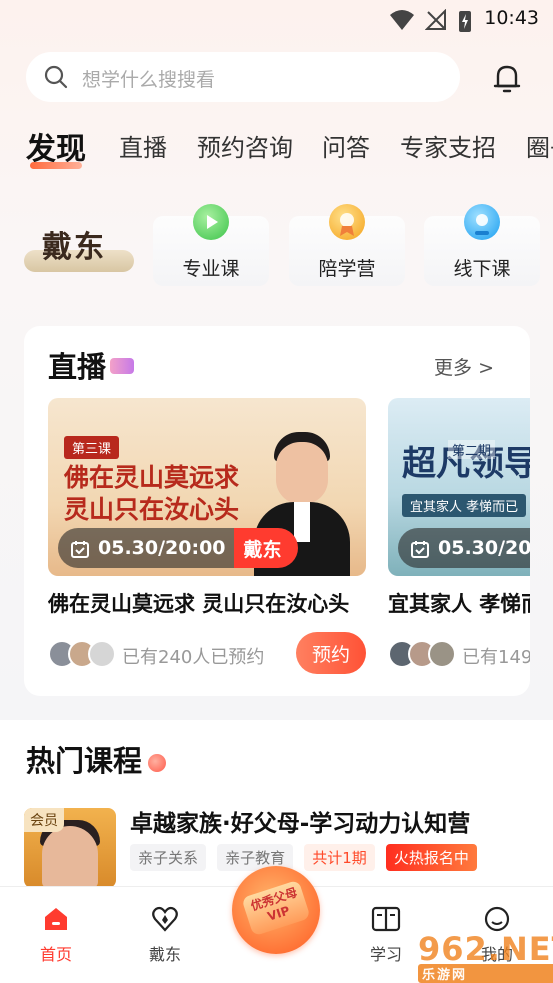 This screenshot has width=553, height=983. What do you see at coordinates (70, 848) in the screenshot?
I see `course-thumbnail: 会员` at bounding box center [70, 848].